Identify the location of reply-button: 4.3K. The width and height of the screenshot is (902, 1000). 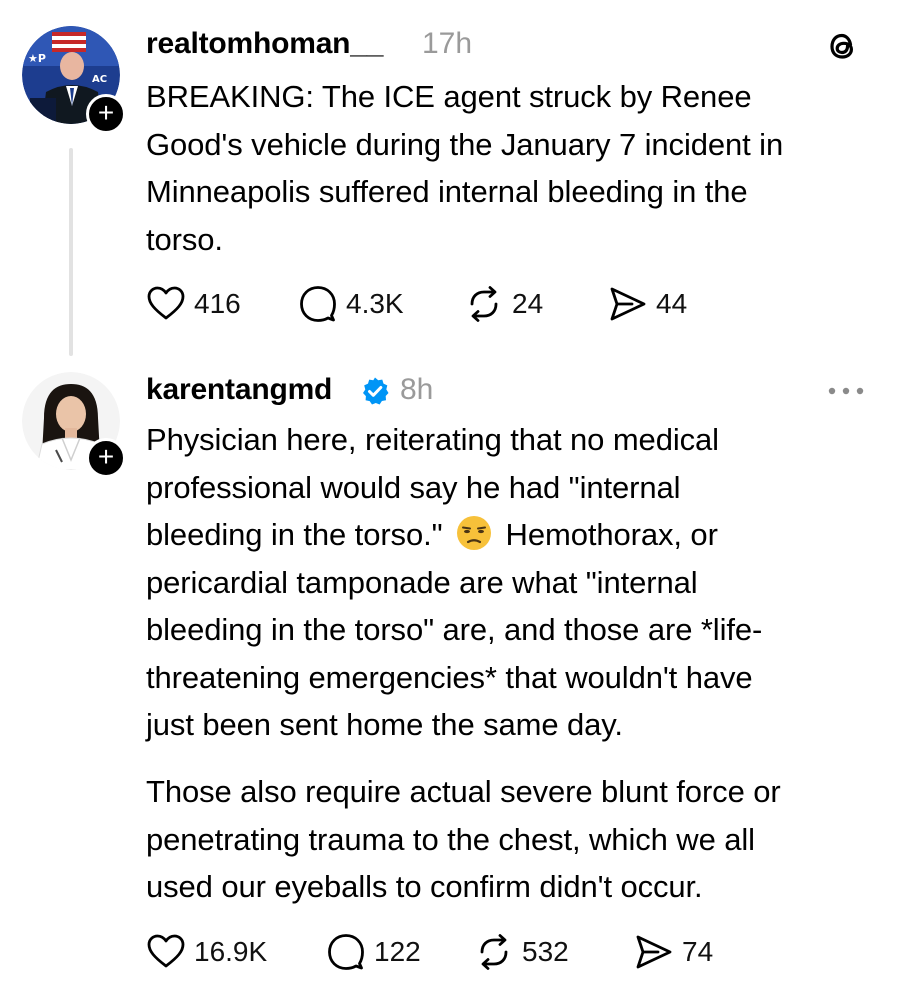
(351, 304).